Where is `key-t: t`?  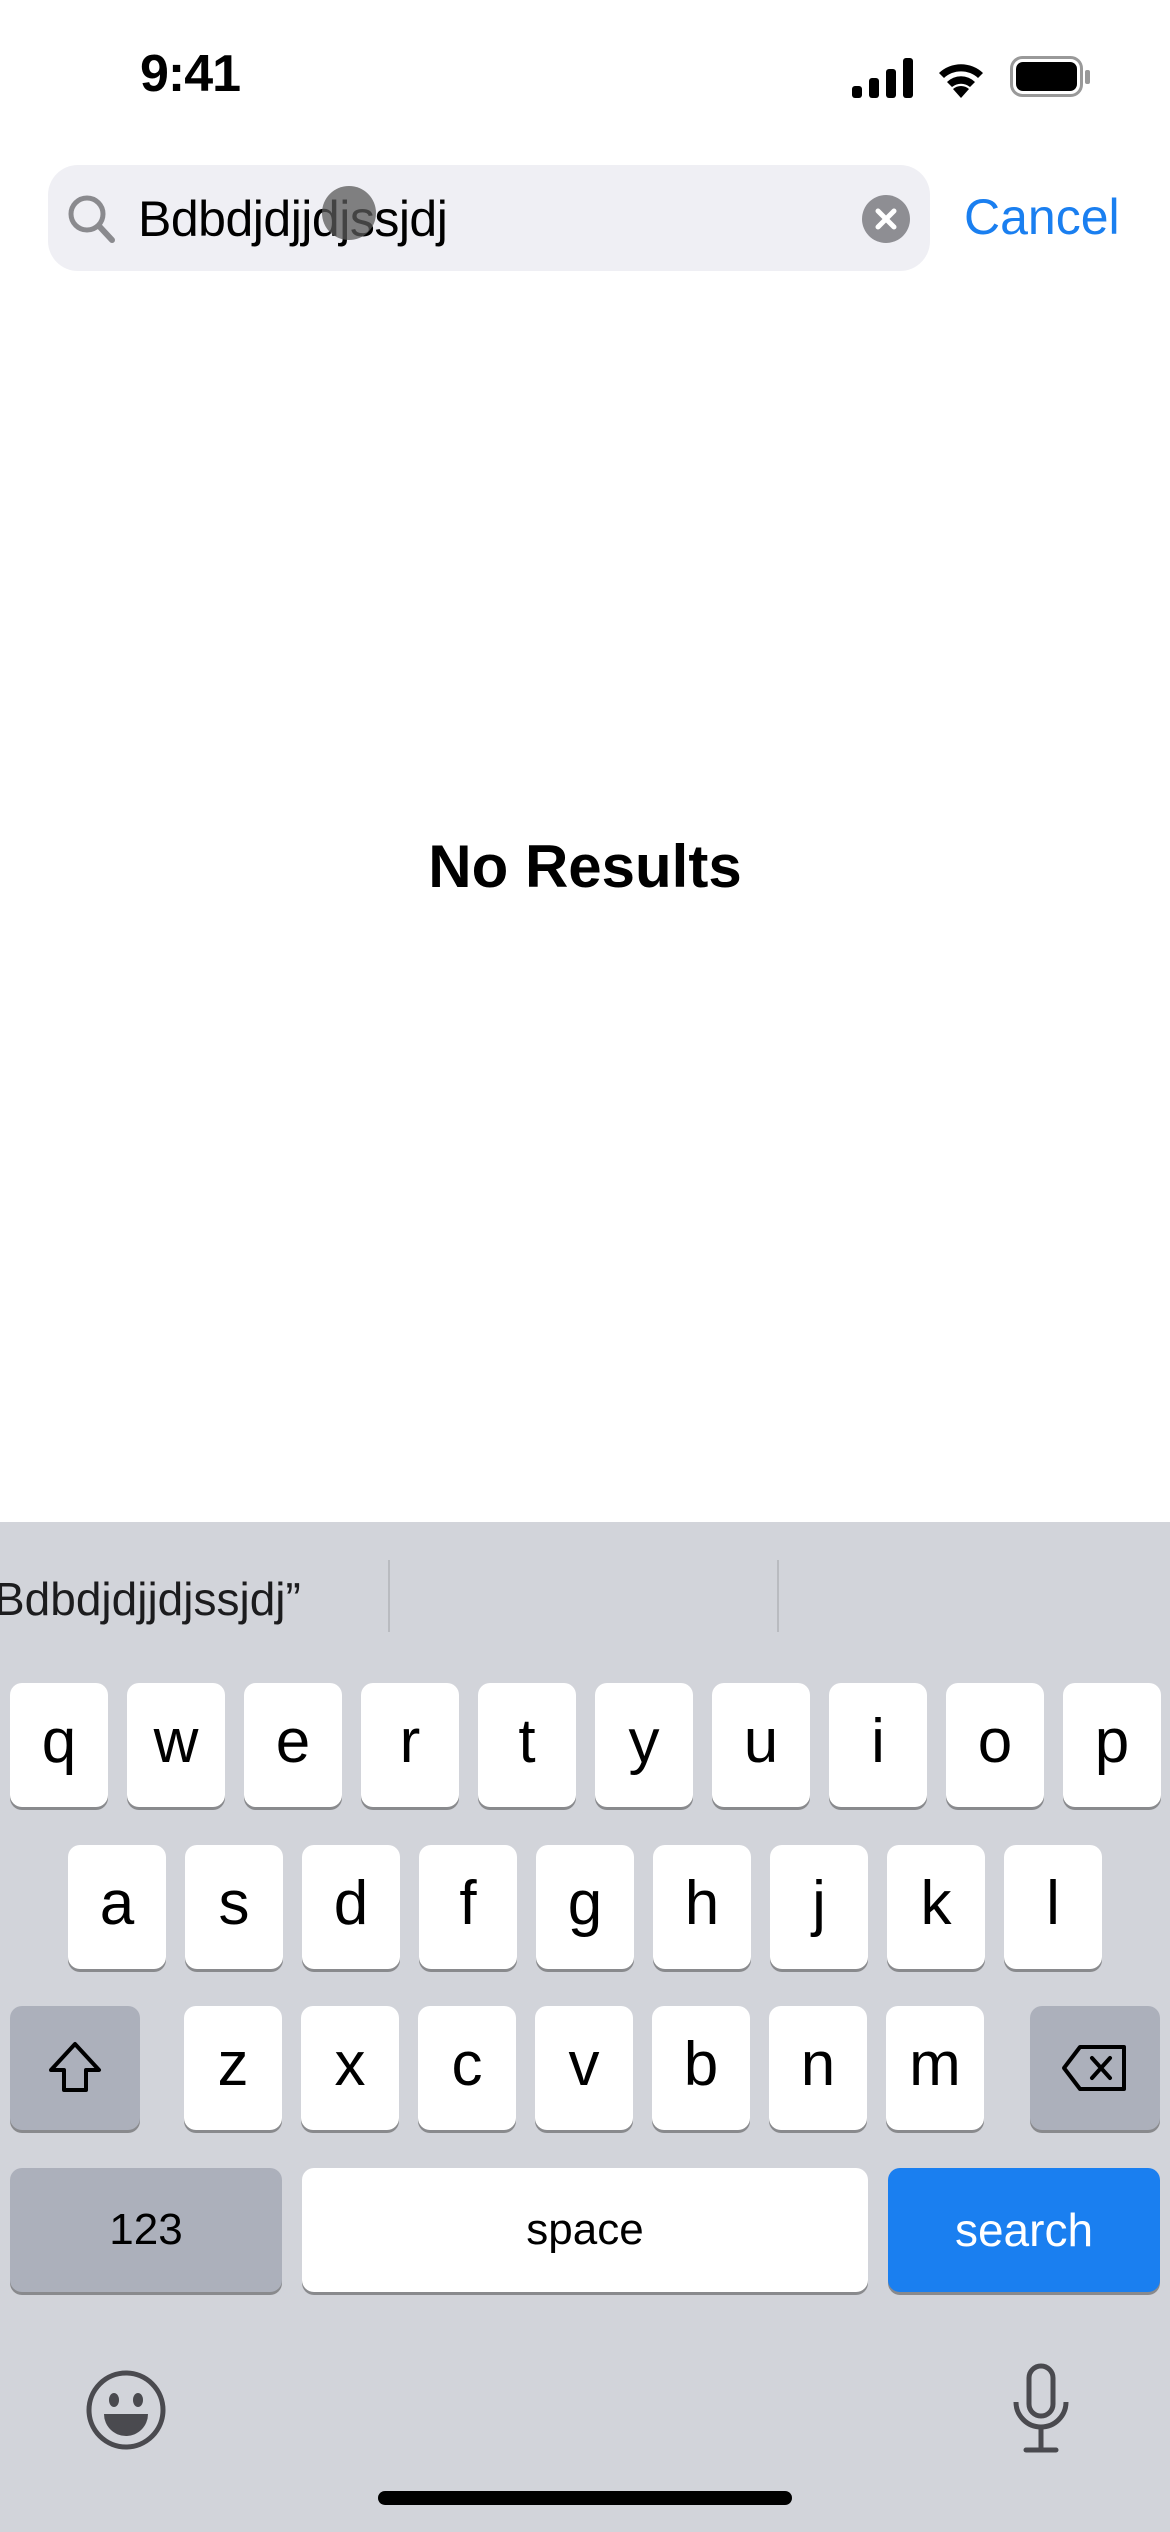 key-t: t is located at coordinates (527, 1745).